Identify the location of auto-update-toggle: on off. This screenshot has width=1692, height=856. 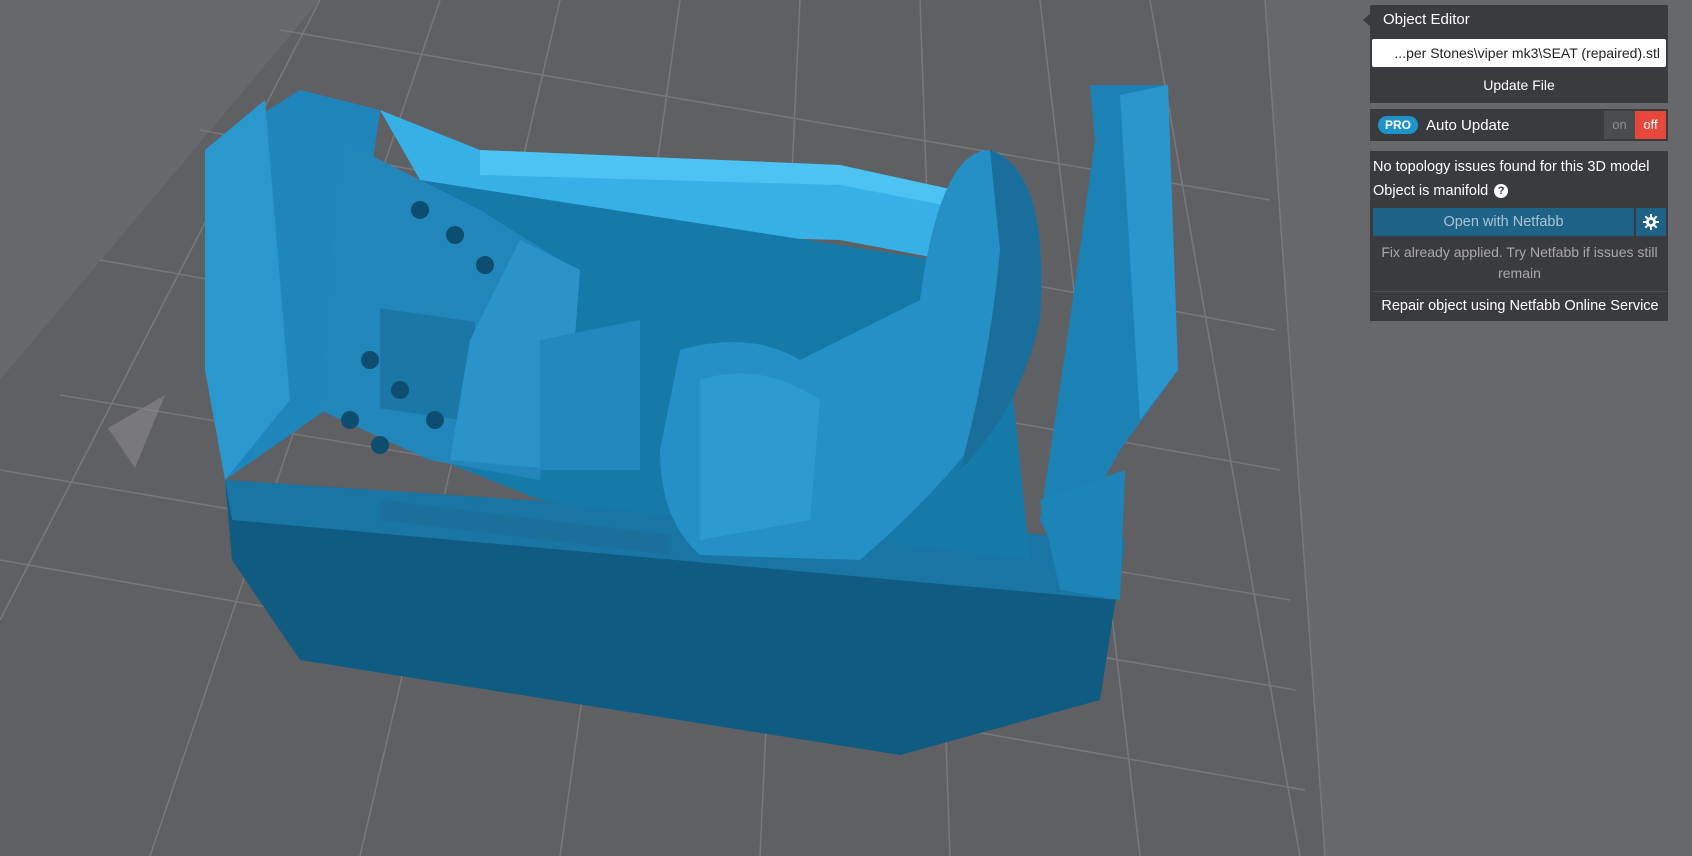
(1635, 125).